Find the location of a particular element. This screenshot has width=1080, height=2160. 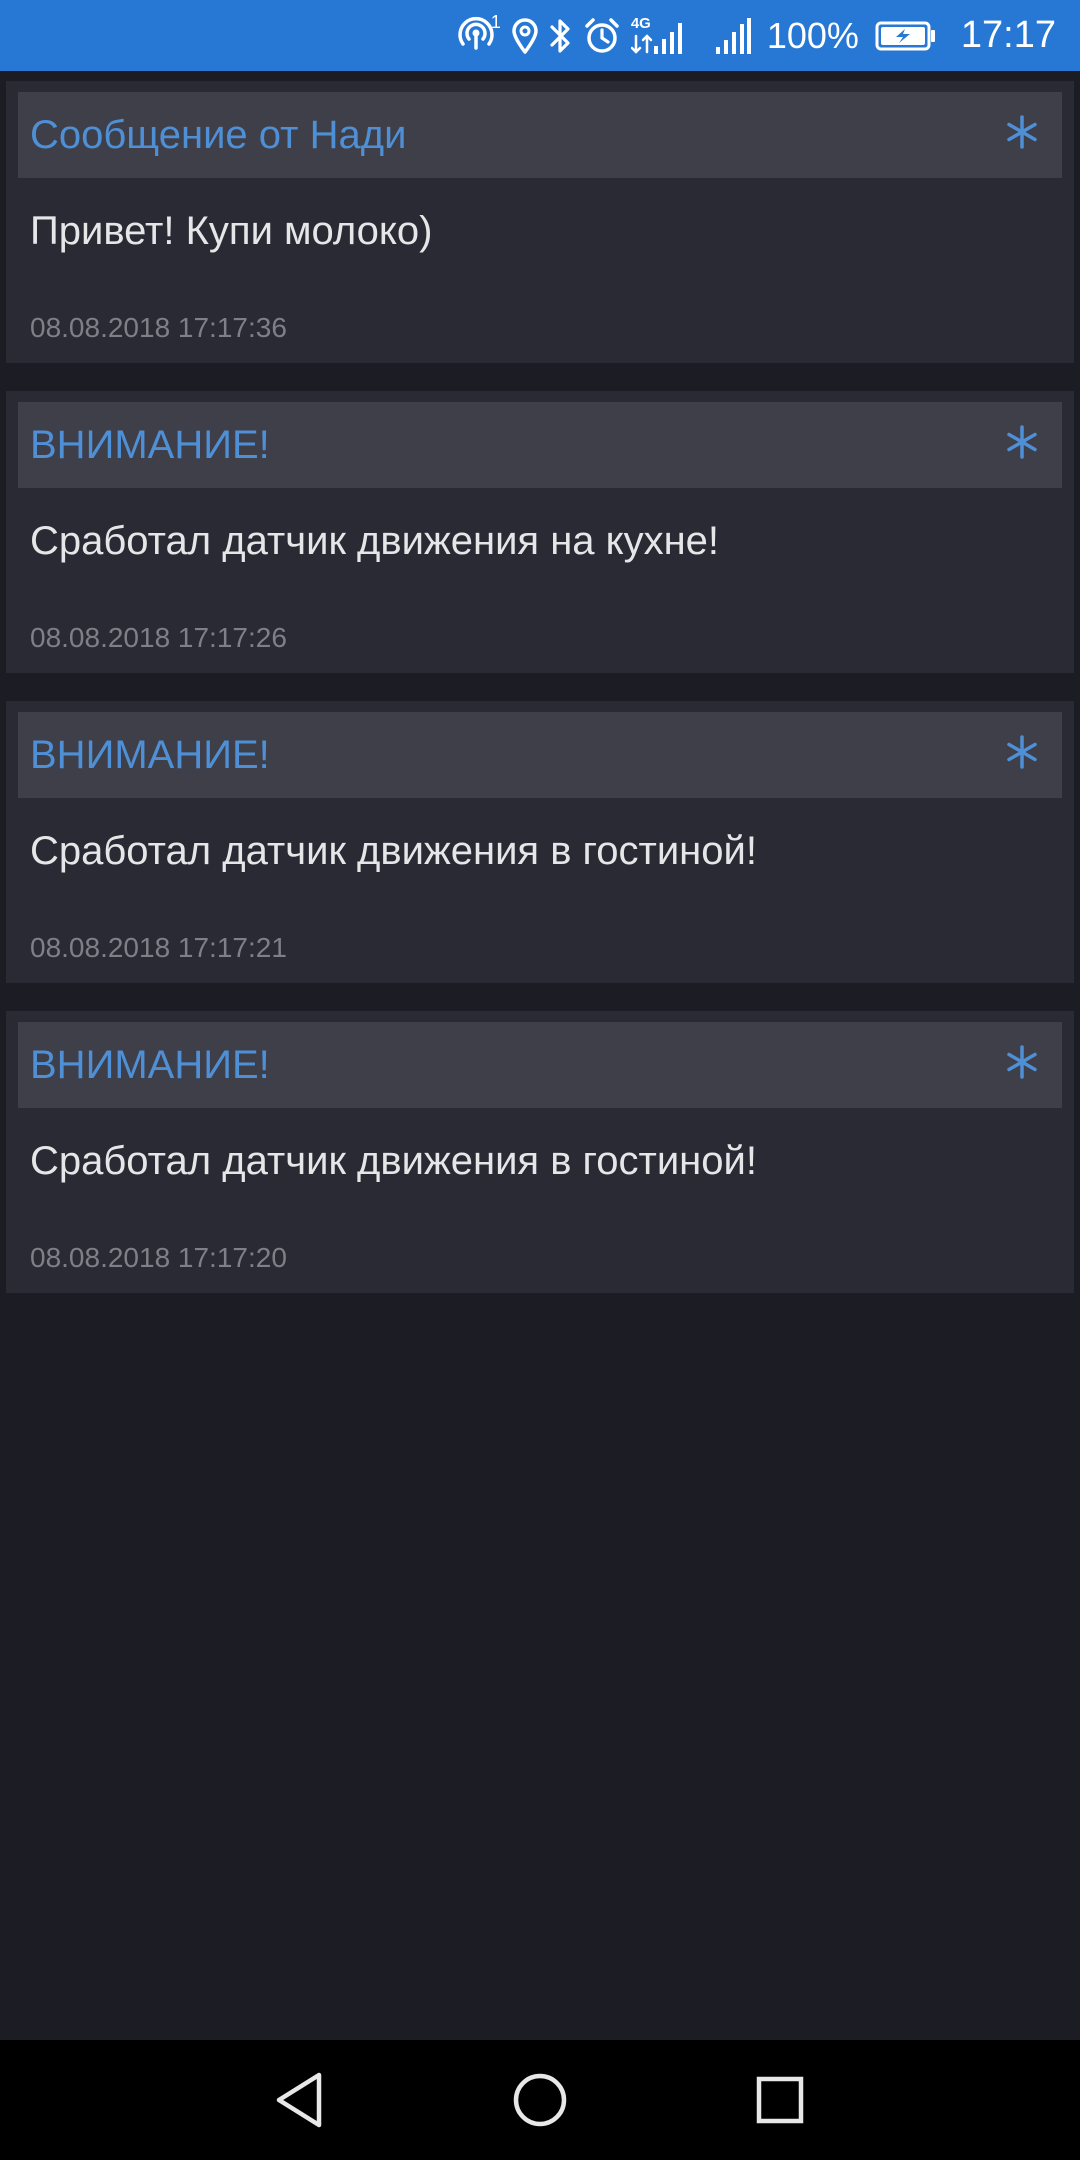

network-type-label: 4G is located at coordinates (640, 23).